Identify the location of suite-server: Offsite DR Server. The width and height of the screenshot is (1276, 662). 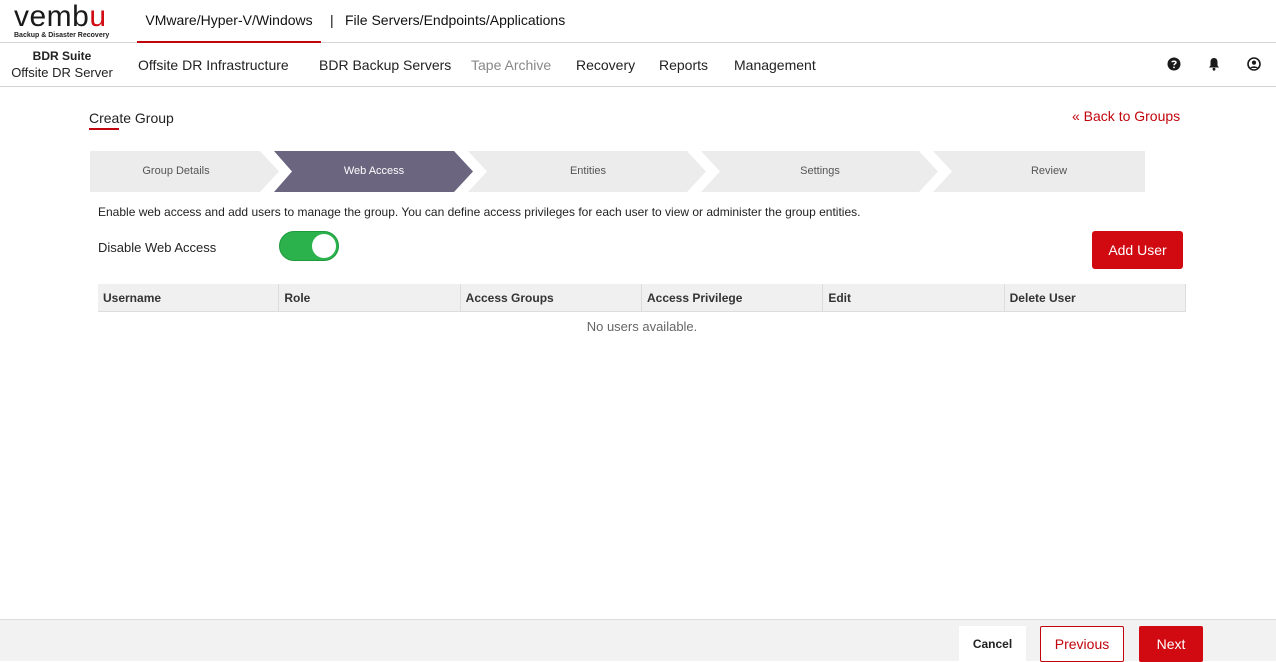
(62, 72).